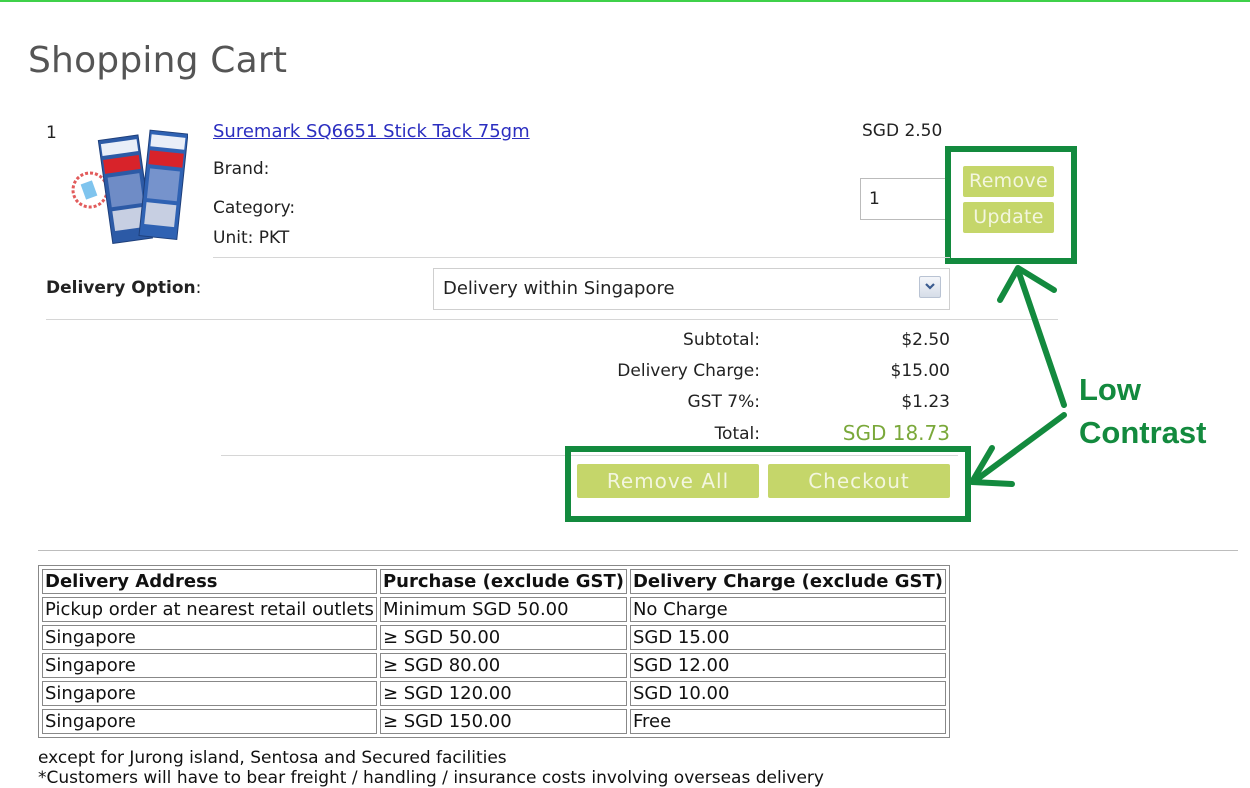 The image size is (1250, 788). Describe the element at coordinates (254, 208) in the screenshot. I see `category-label: Category:` at that location.